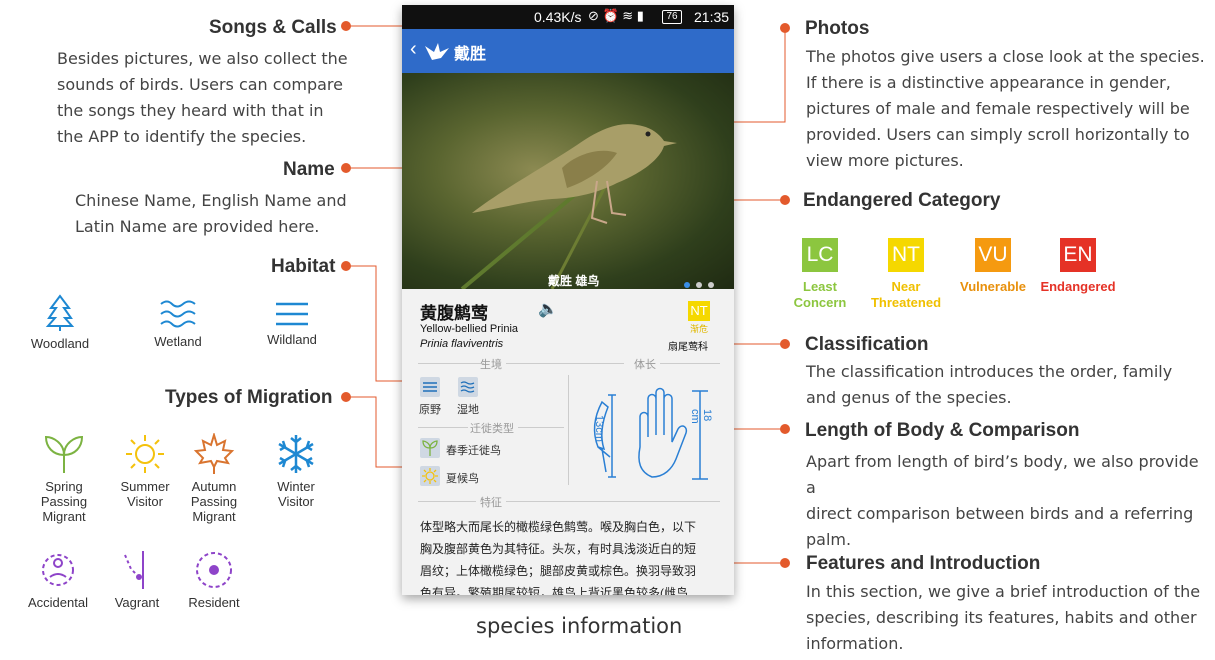 Image resolution: width=1215 pixels, height=660 pixels. I want to click on palm-length: 18 cm, so click(701, 416).